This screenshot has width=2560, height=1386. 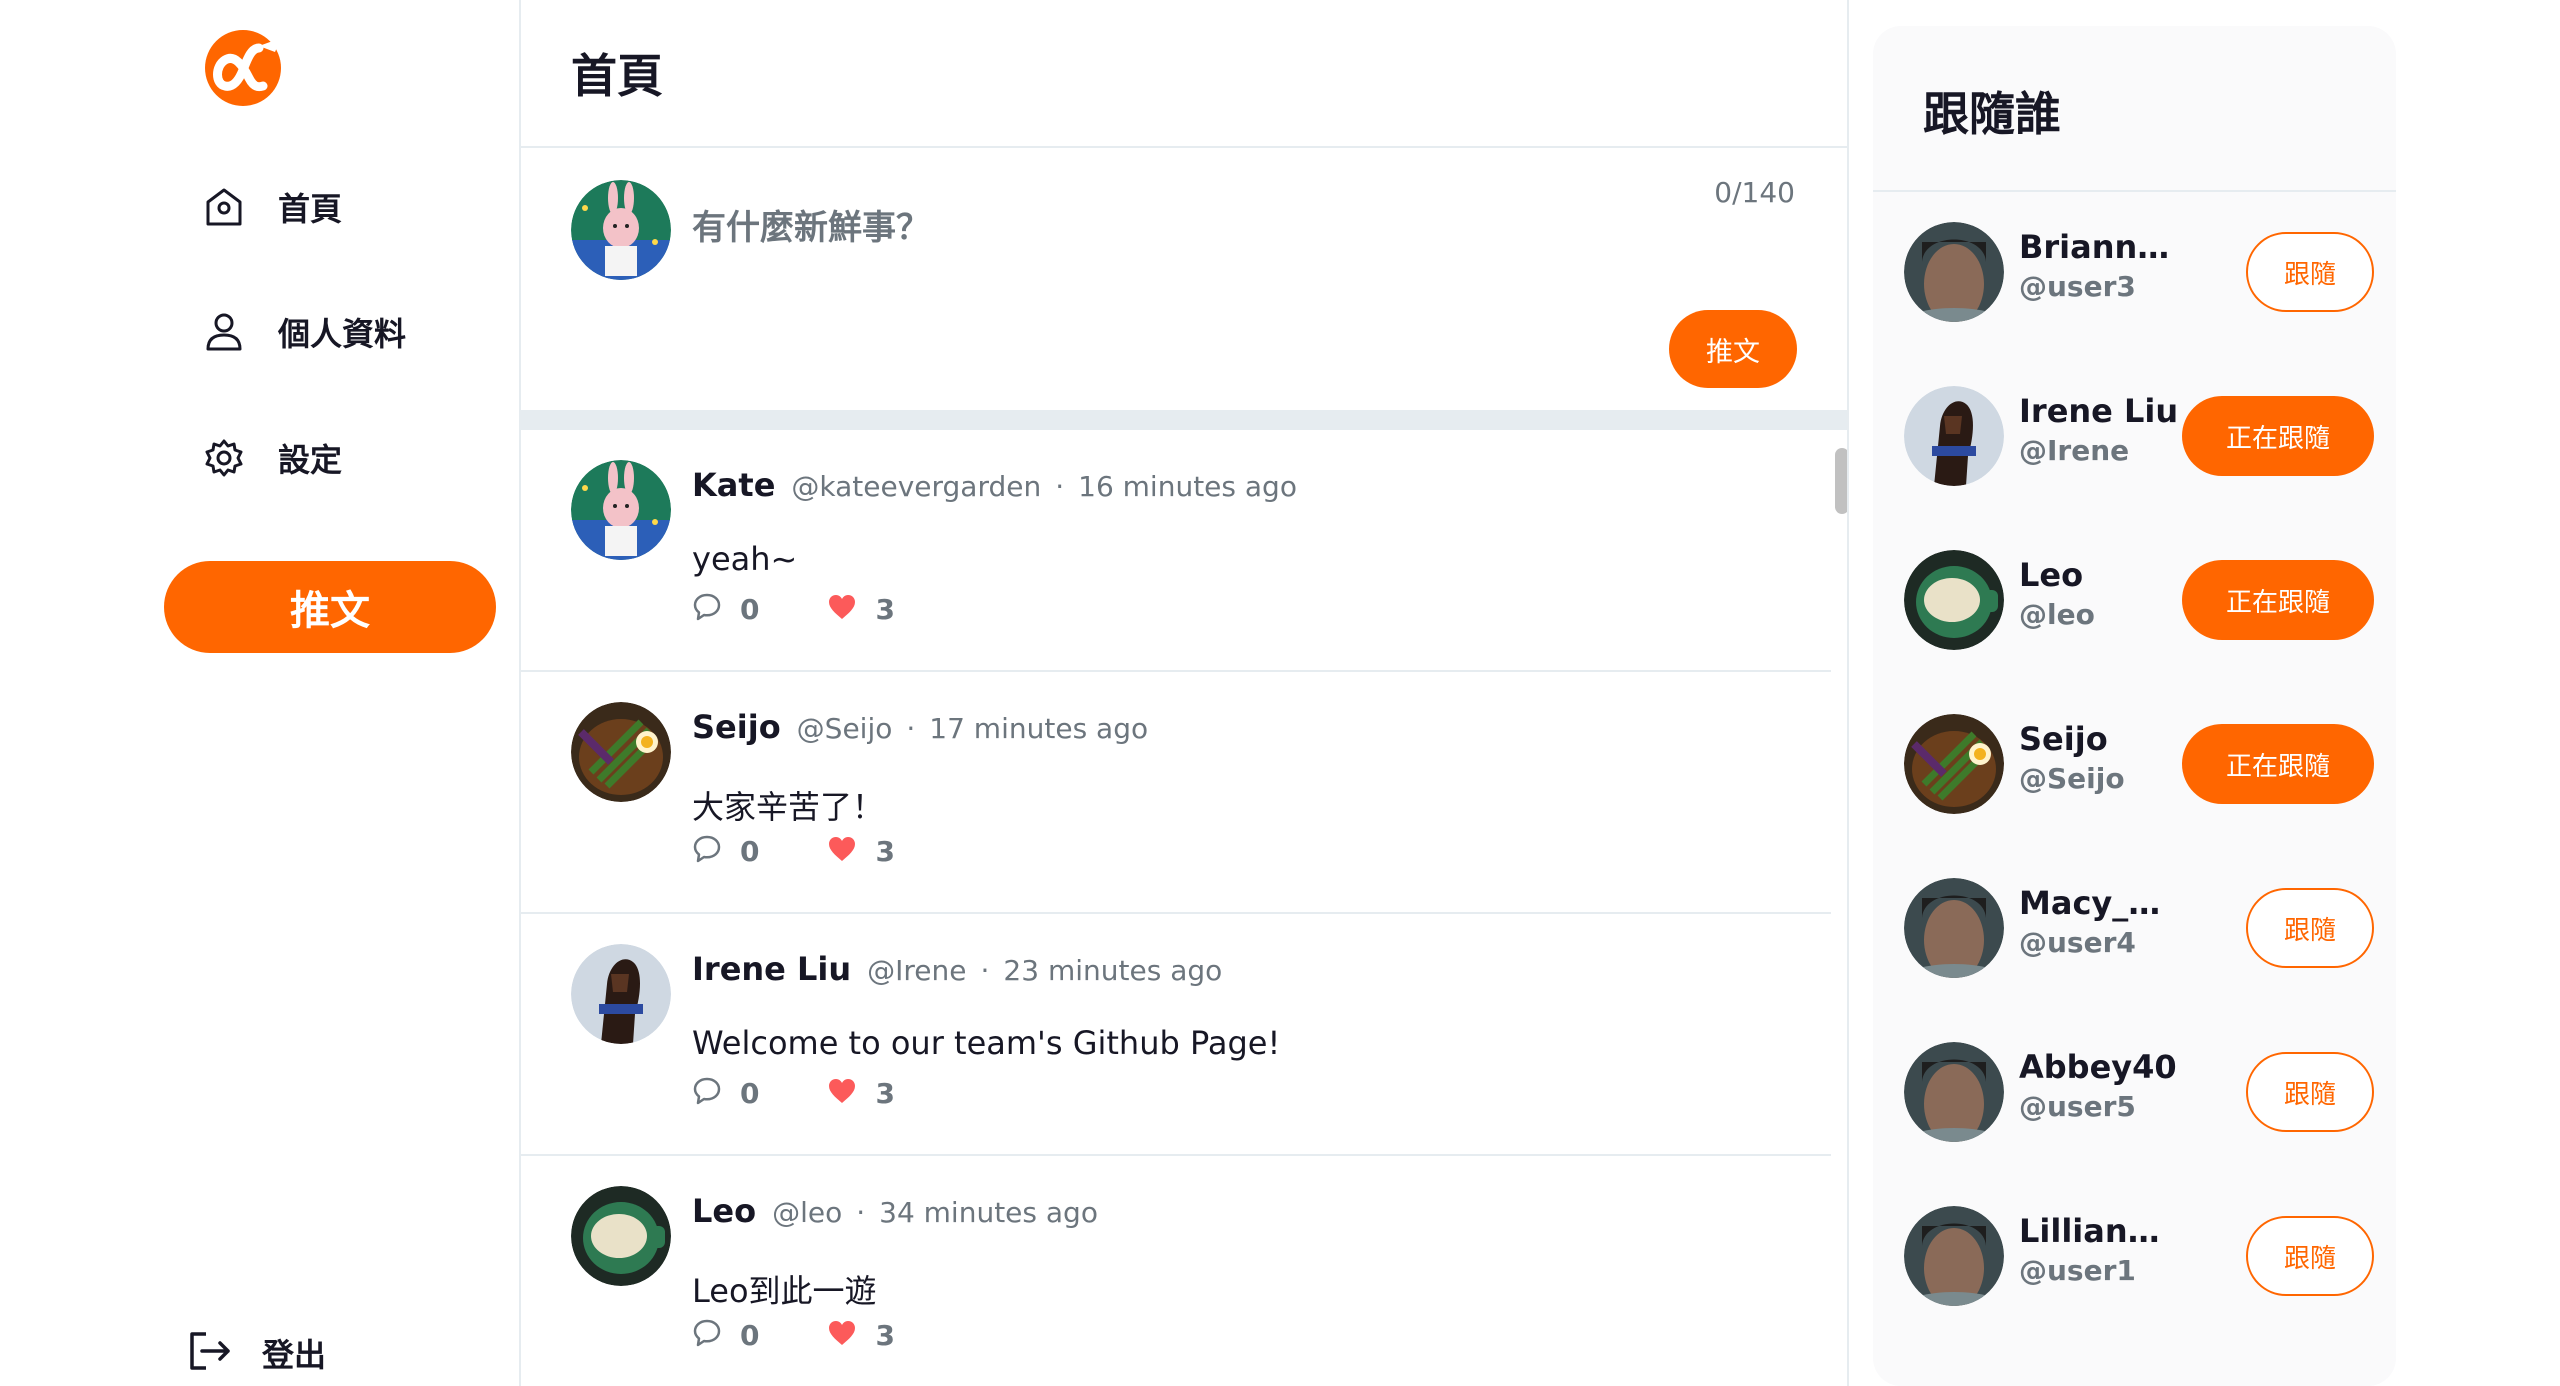 What do you see at coordinates (2099, 247) in the screenshot?
I see `user-name: Brianne19` at bounding box center [2099, 247].